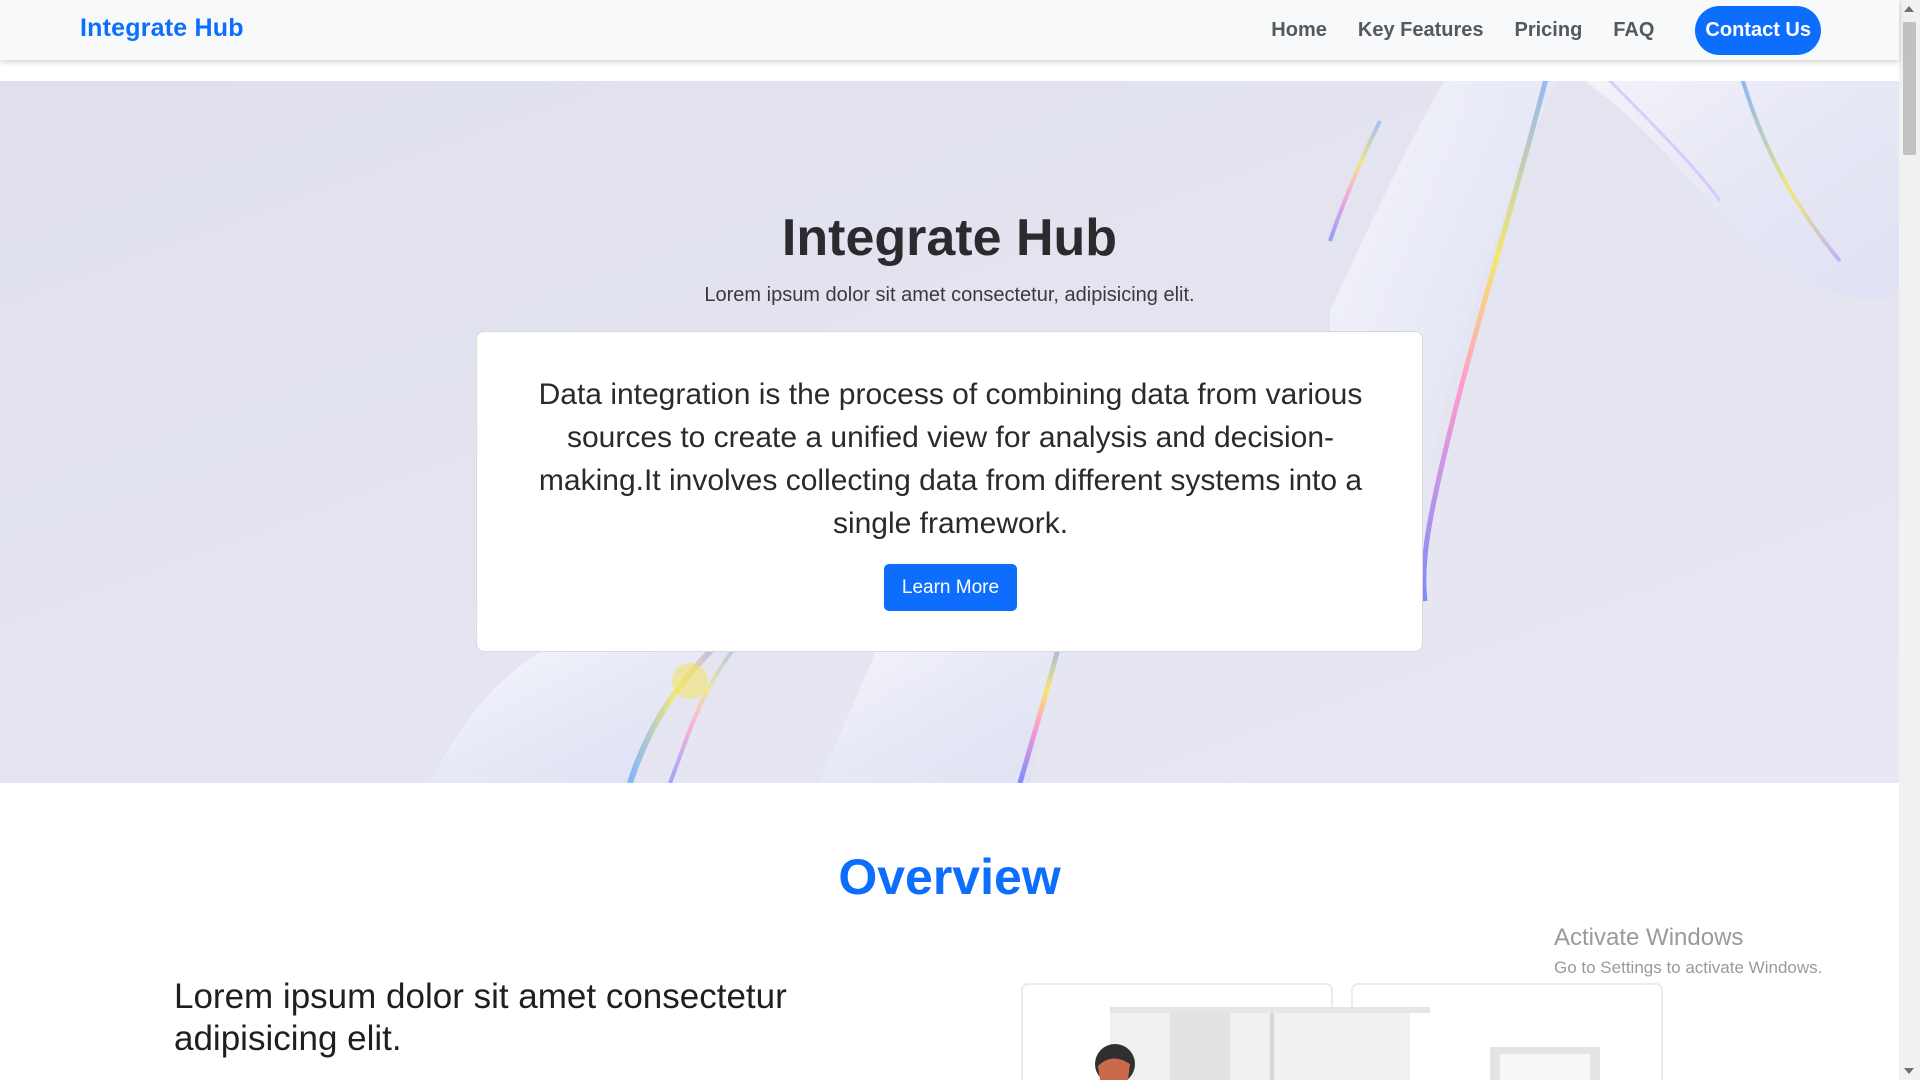  I want to click on overview-illustration, so click(1342, 1031).